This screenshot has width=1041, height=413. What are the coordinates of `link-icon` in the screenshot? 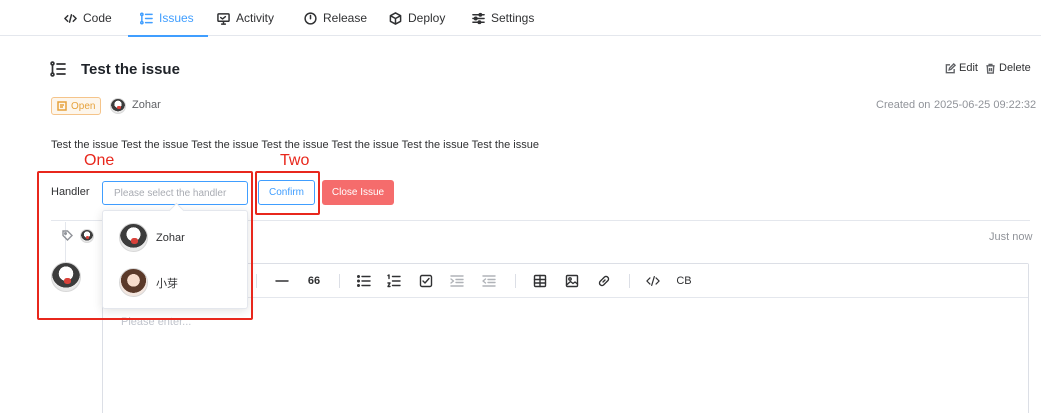 It's located at (604, 281).